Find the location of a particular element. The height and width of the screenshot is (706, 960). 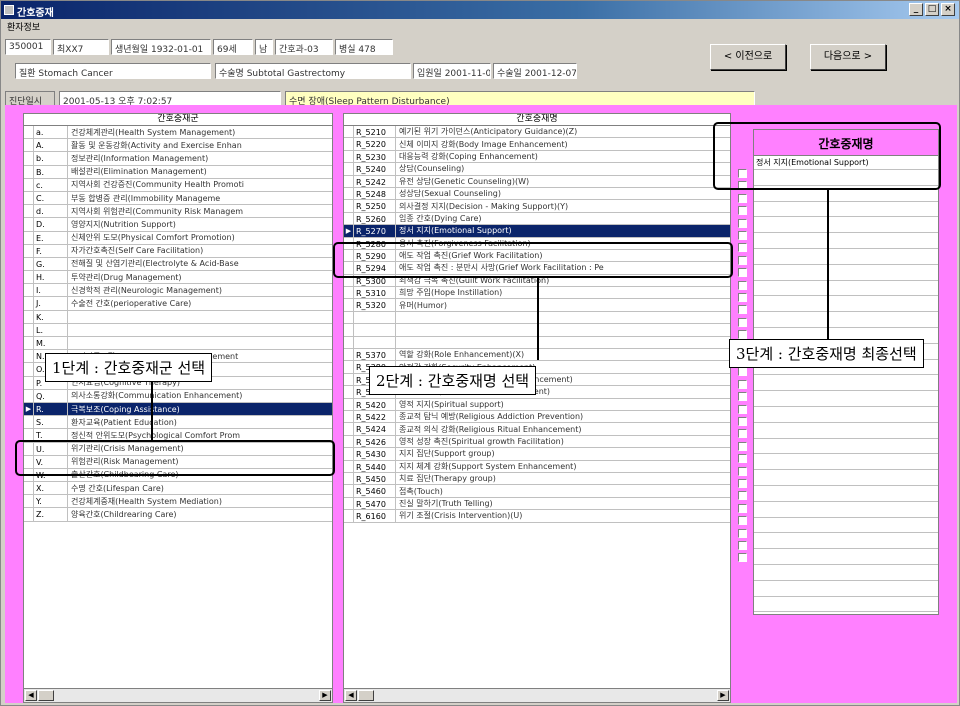

list-item: R_6160 위기 조절(Crisis Intervention)(U) is located at coordinates (537, 516).